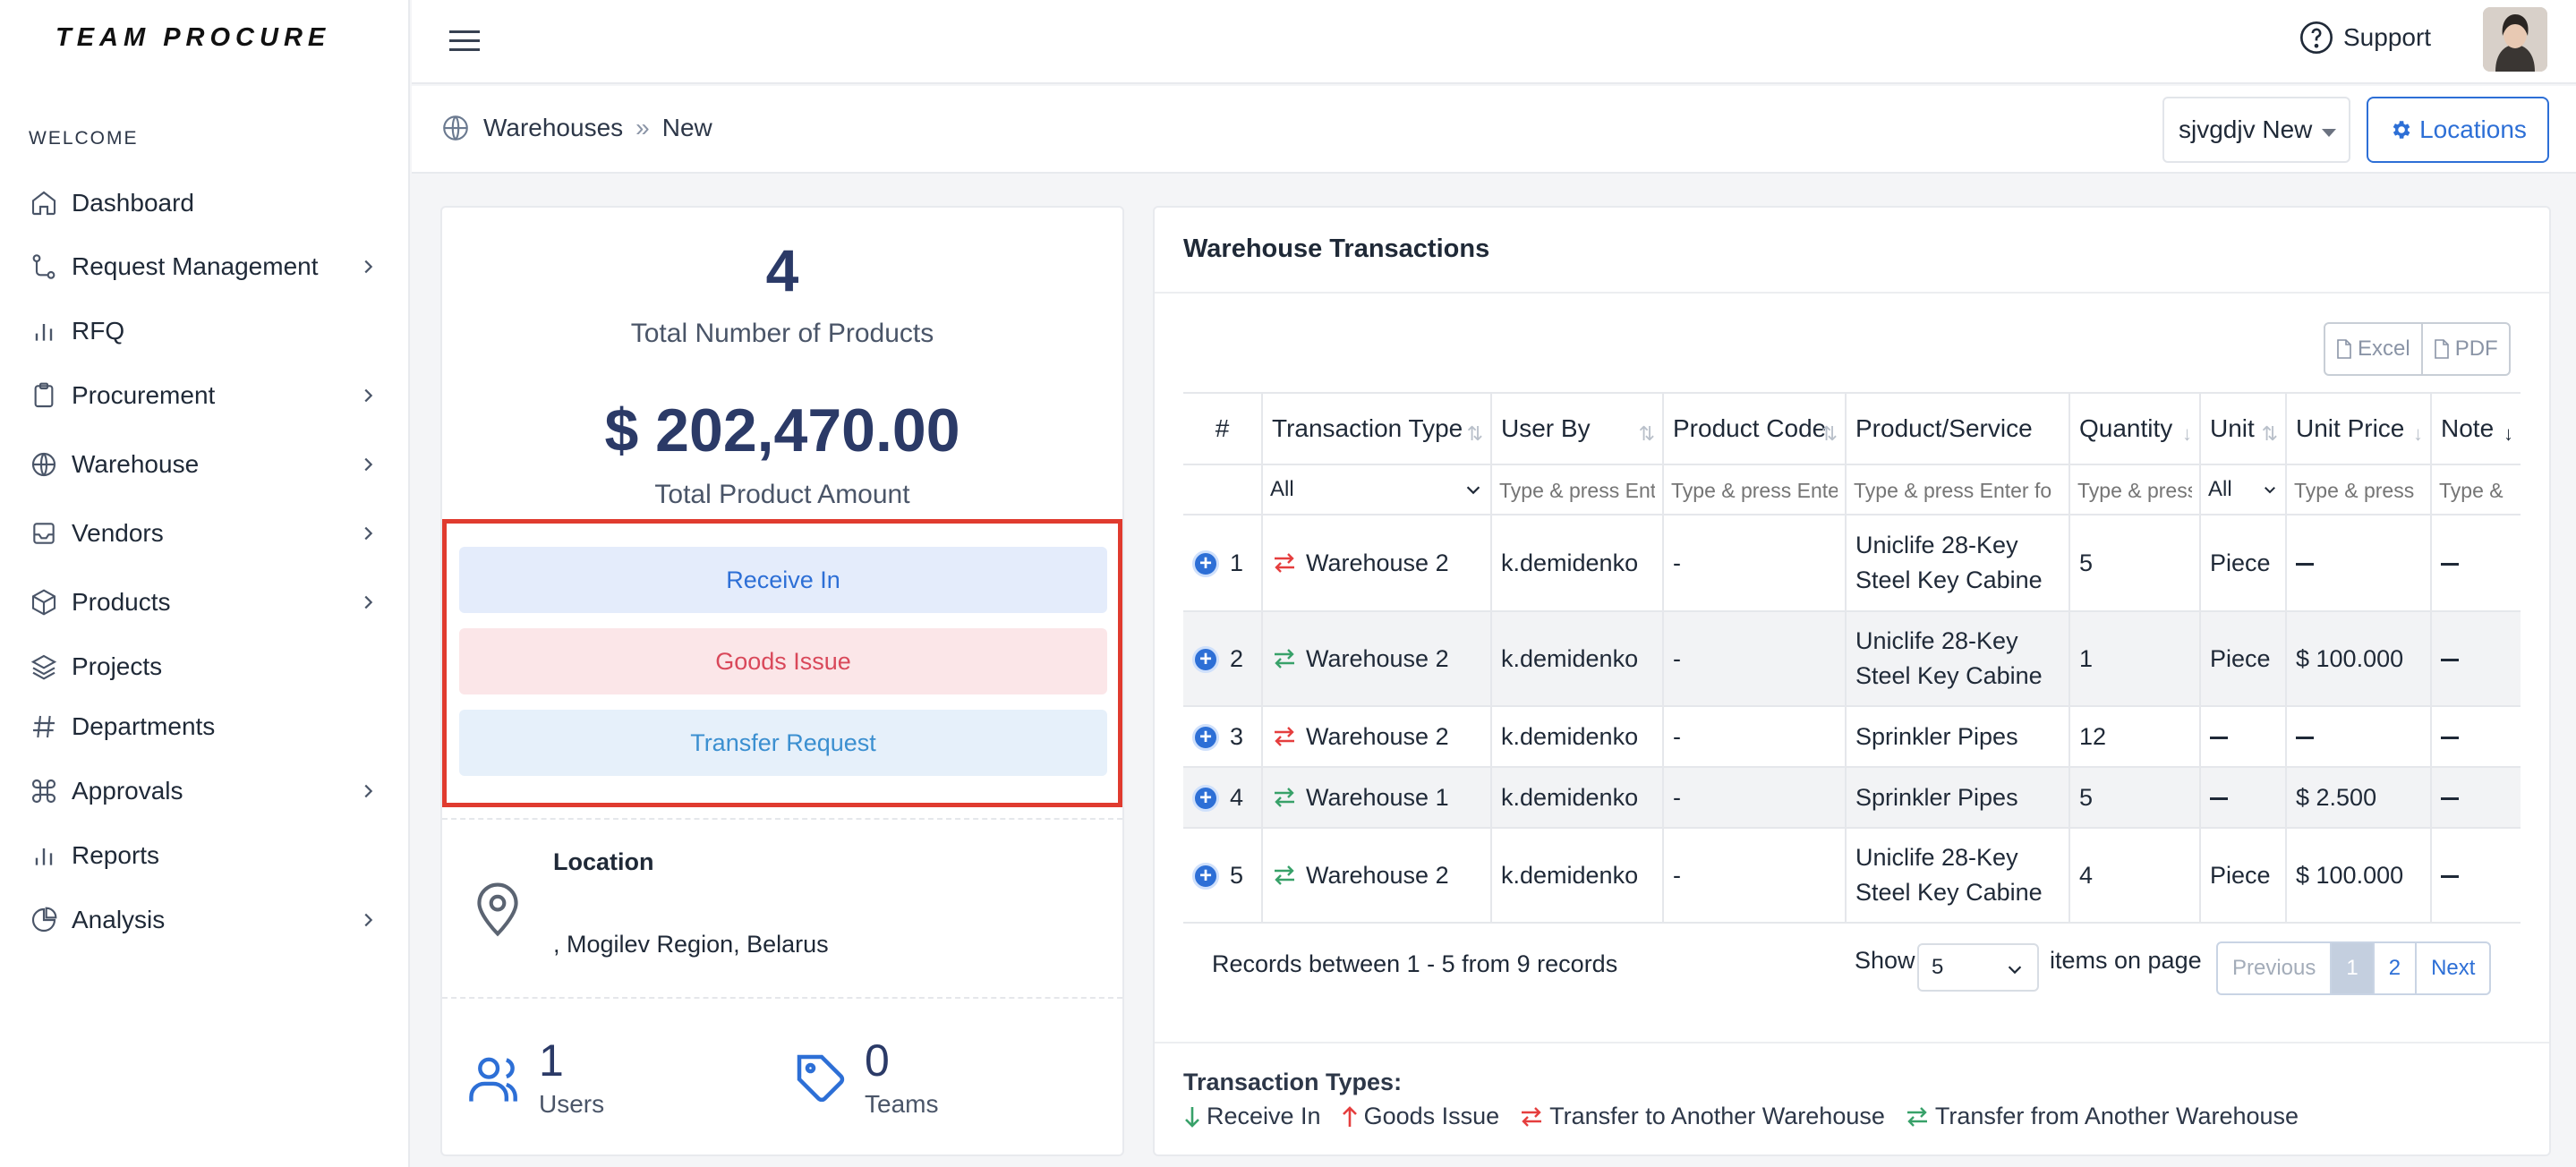 This screenshot has width=2576, height=1167. What do you see at coordinates (1377, 490) in the screenshot?
I see `filter-transaction-type: All` at bounding box center [1377, 490].